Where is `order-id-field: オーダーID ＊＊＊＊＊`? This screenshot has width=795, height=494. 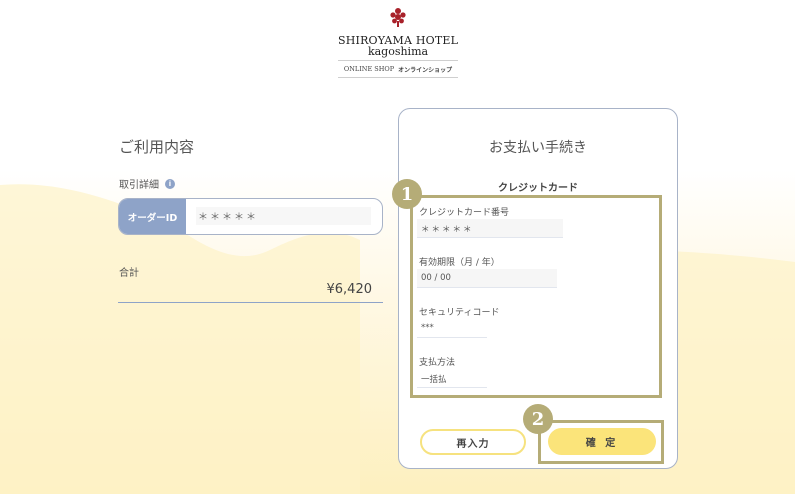
order-id-field: オーダーID ＊＊＊＊＊ is located at coordinates (250, 216).